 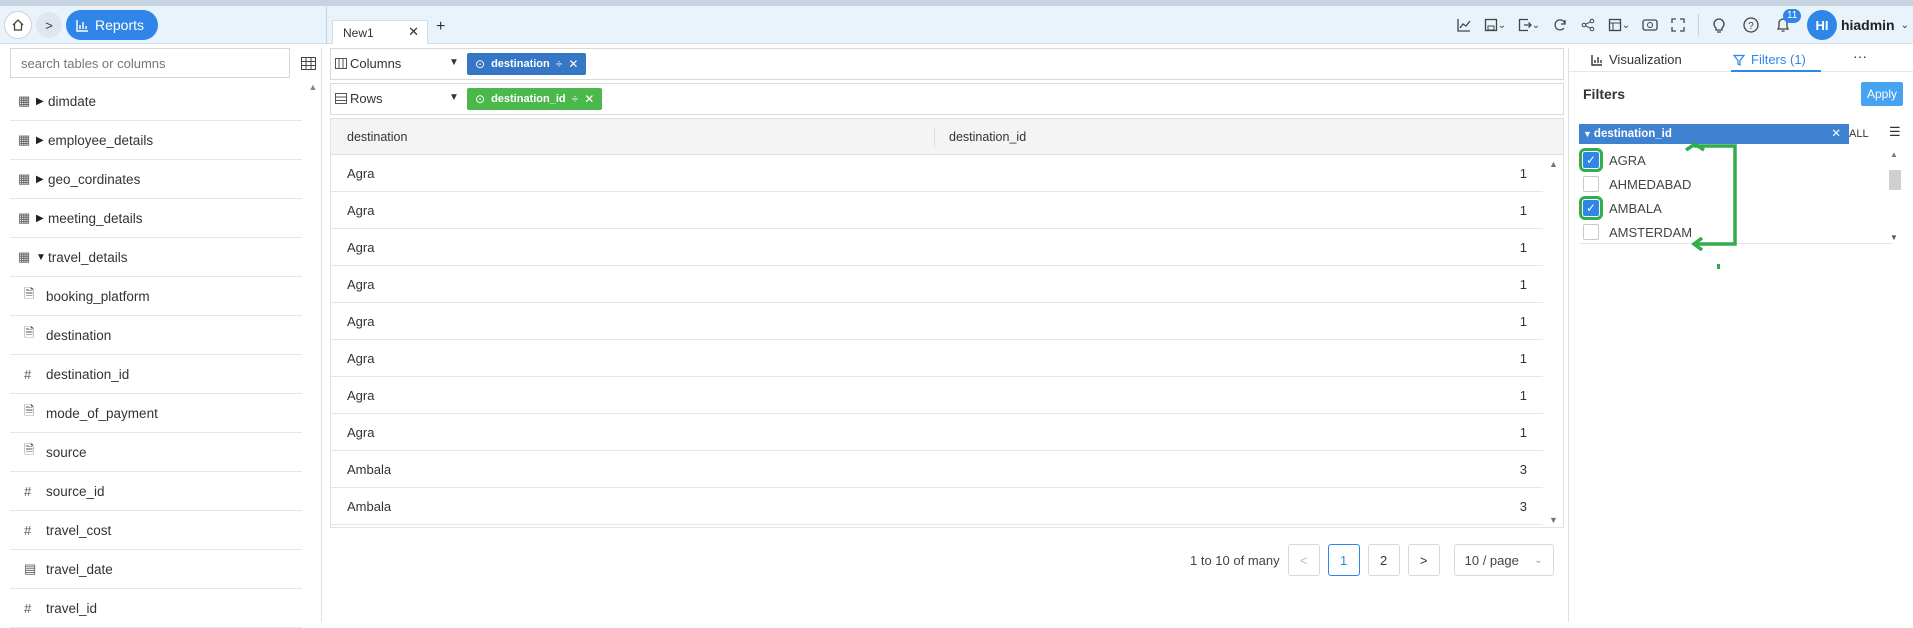 What do you see at coordinates (156, 530) in the screenshot?
I see `column-item-travel-cost: # travel_cost` at bounding box center [156, 530].